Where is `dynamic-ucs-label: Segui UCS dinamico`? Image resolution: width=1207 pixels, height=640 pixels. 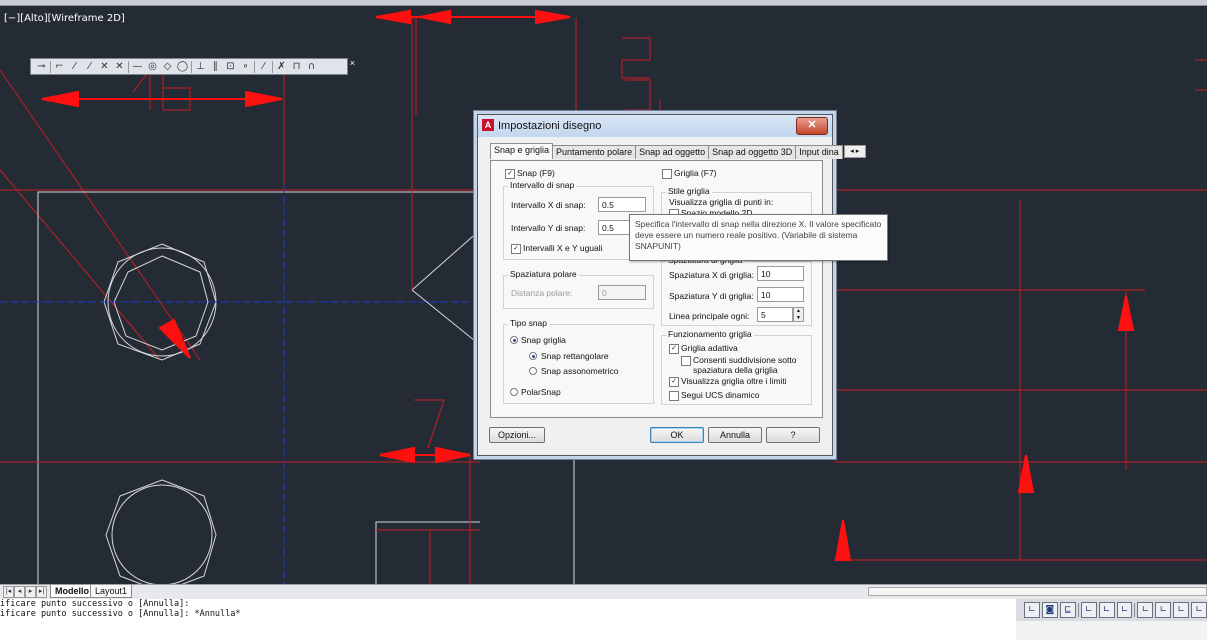 dynamic-ucs-label: Segui UCS dinamico is located at coordinates (720, 395).